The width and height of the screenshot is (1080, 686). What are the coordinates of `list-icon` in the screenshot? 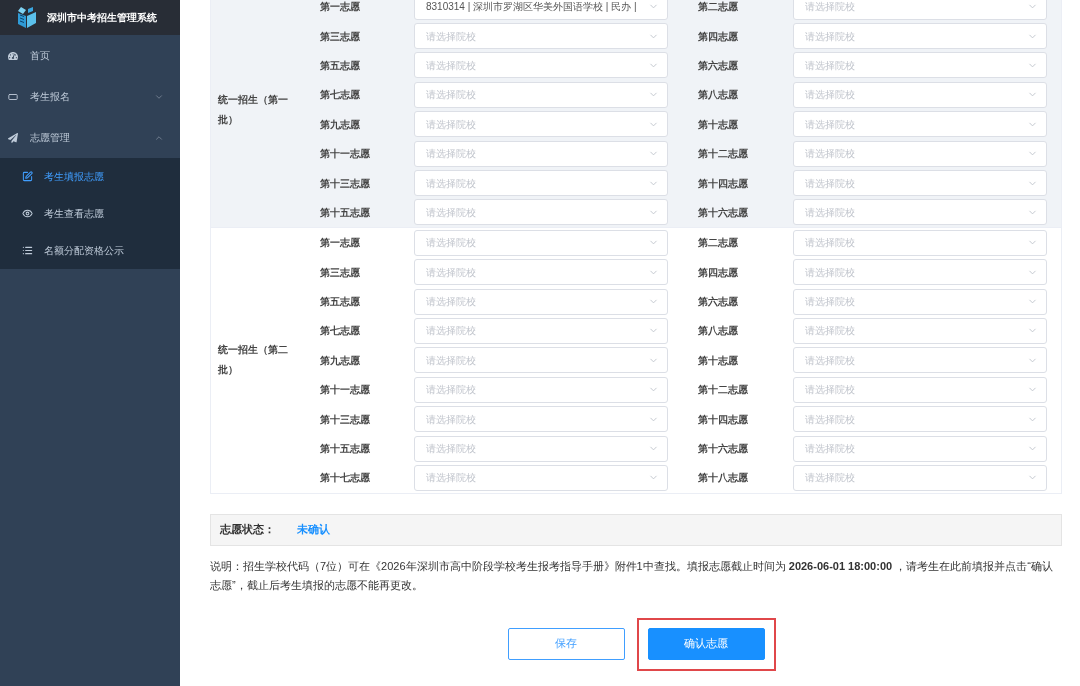 It's located at (27, 250).